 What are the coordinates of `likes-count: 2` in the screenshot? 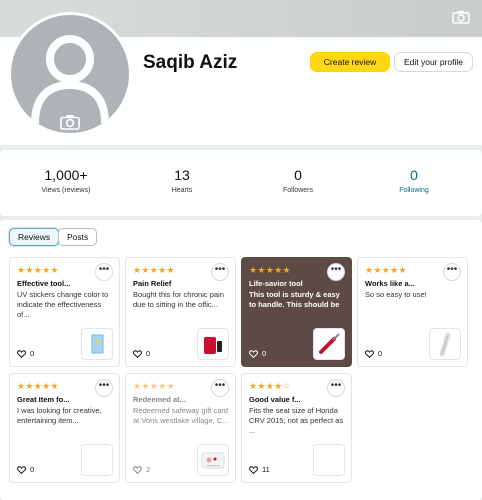 It's located at (148, 469).